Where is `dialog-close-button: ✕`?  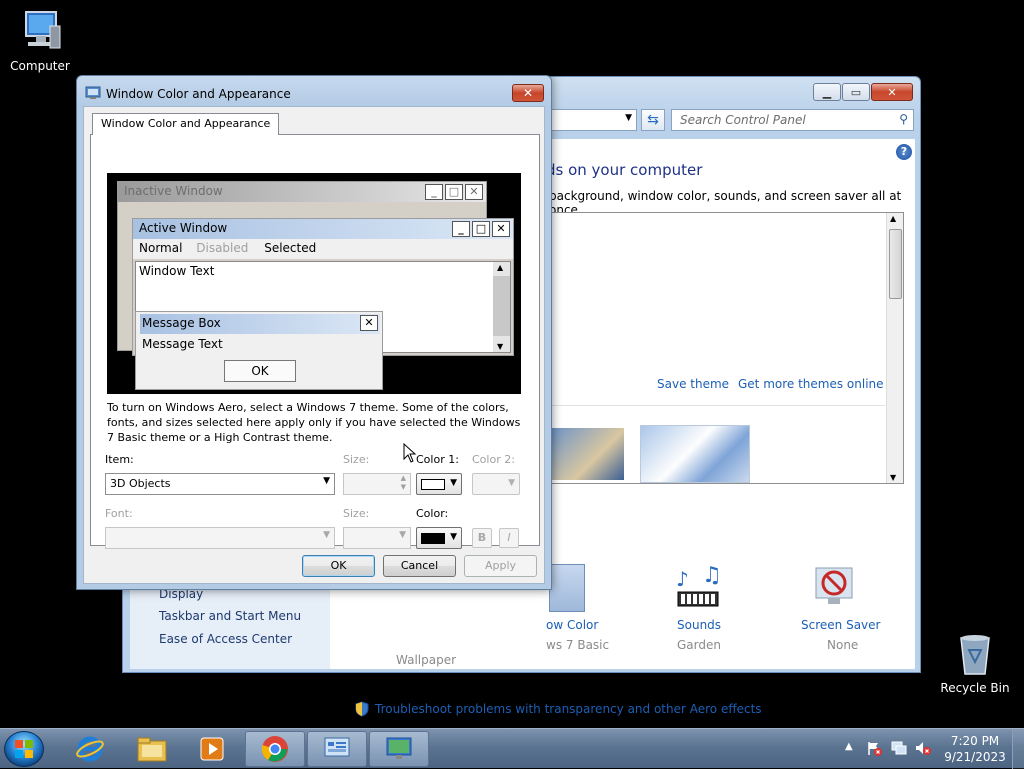
dialog-close-button: ✕ is located at coordinates (528, 93).